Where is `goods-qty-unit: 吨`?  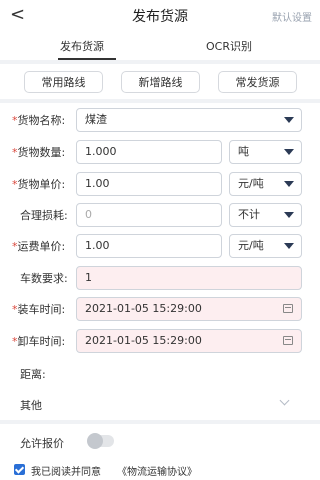 goods-qty-unit: 吨 is located at coordinates (243, 151).